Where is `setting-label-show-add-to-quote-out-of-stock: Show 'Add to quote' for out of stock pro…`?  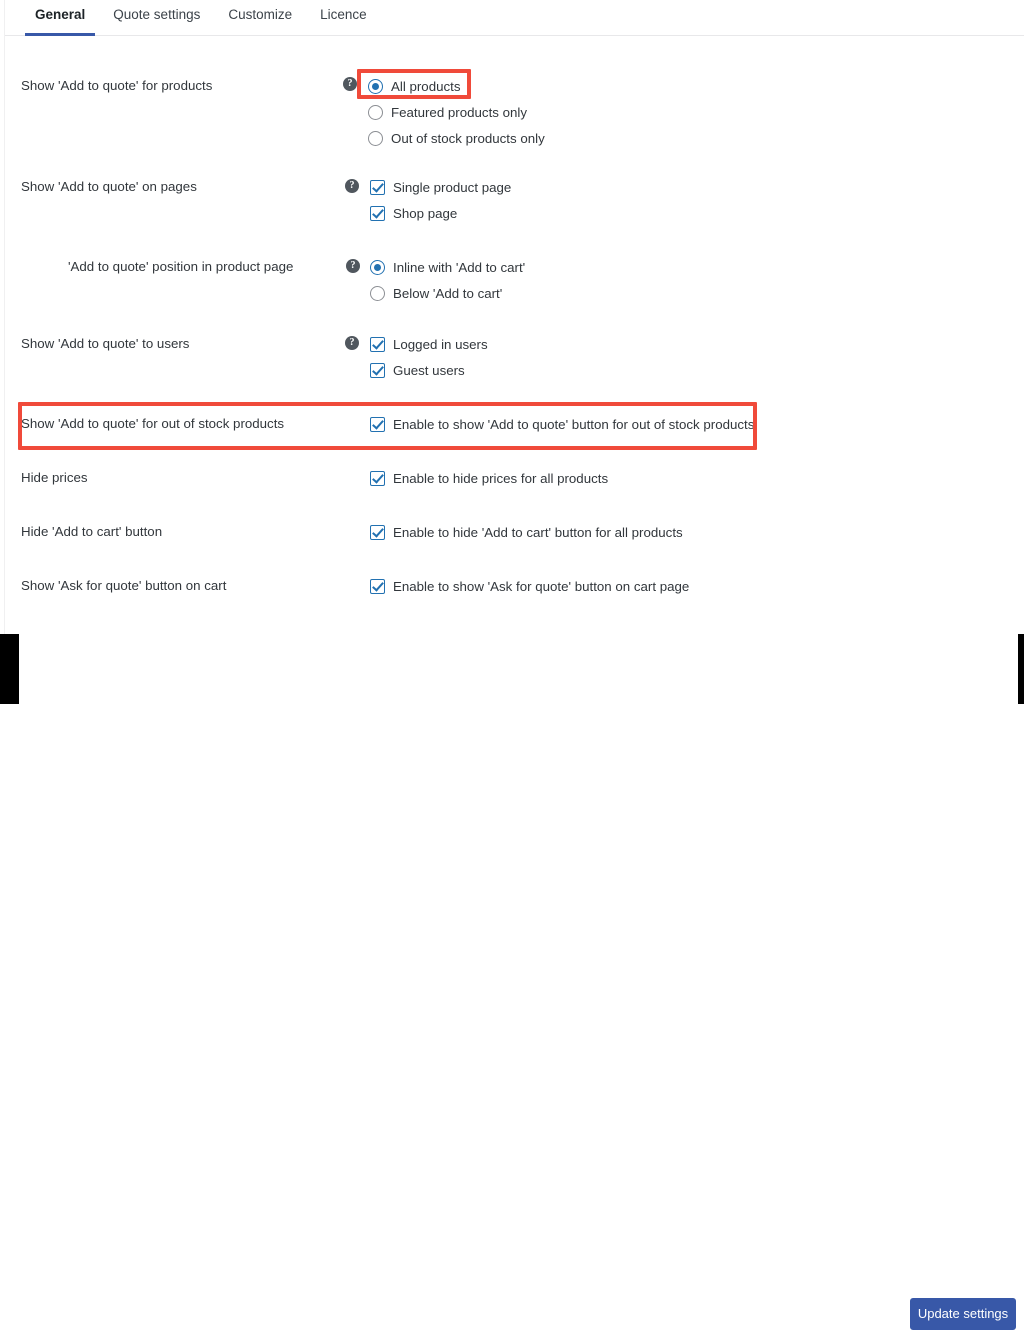
setting-label-show-add-to-quote-out-of-stock: Show 'Add to quote' for out of stock pro… is located at coordinates (153, 423).